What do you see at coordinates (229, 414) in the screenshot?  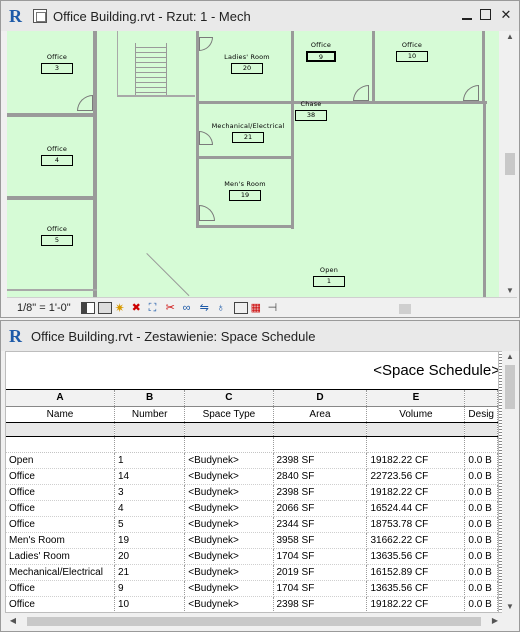 I see `column-header: Space Type` at bounding box center [229, 414].